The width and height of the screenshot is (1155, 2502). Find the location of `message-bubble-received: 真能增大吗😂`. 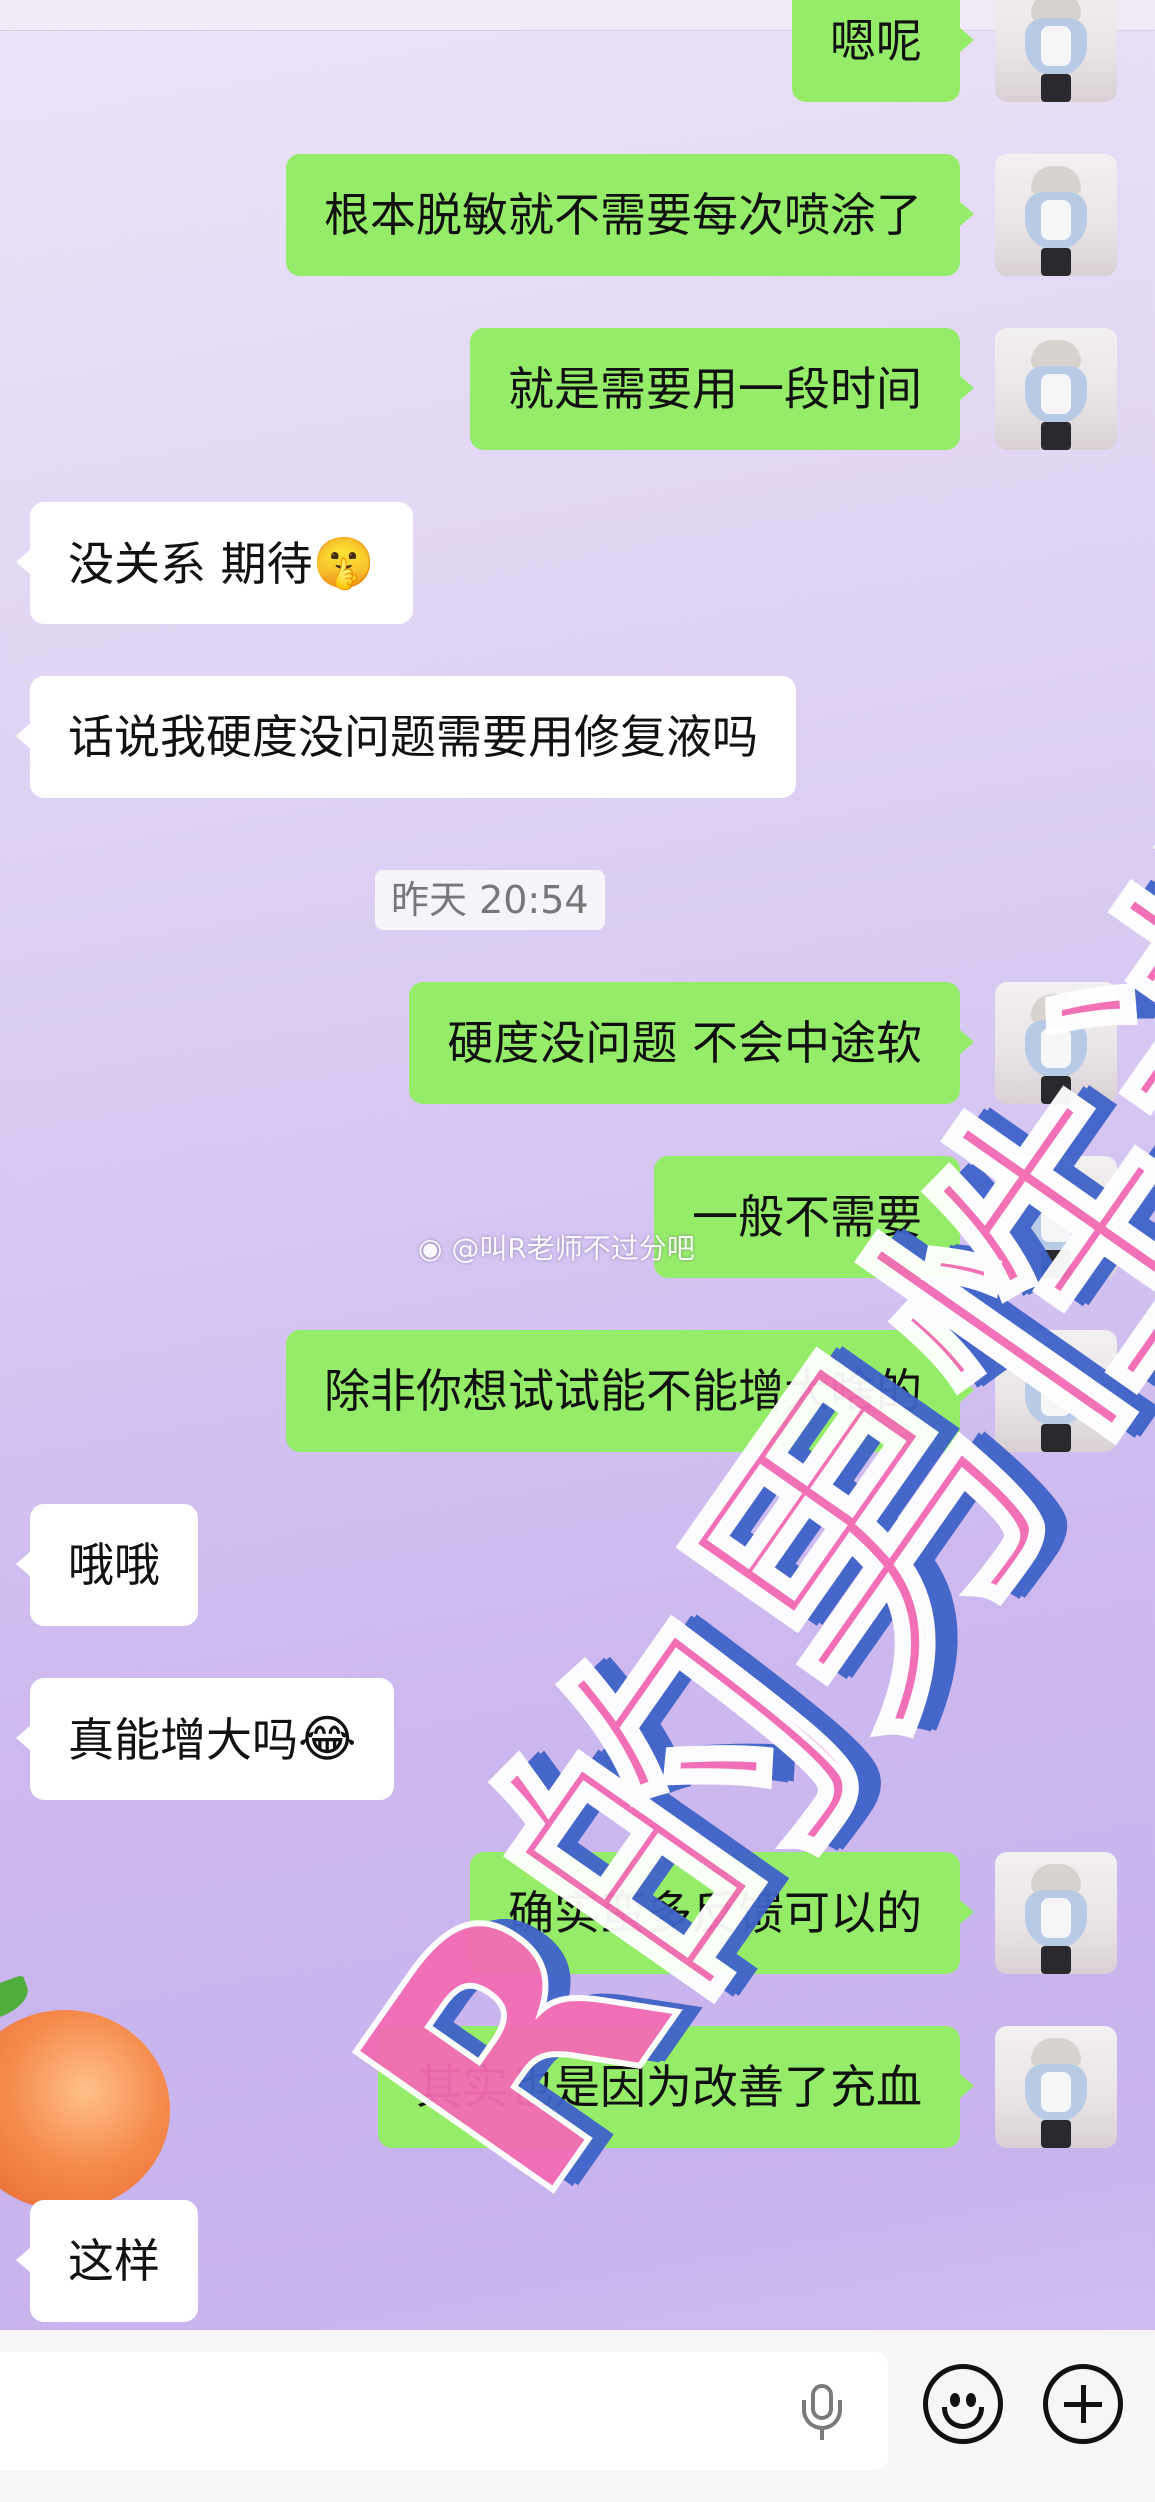

message-bubble-received: 真能增大吗😂 is located at coordinates (205, 1739).